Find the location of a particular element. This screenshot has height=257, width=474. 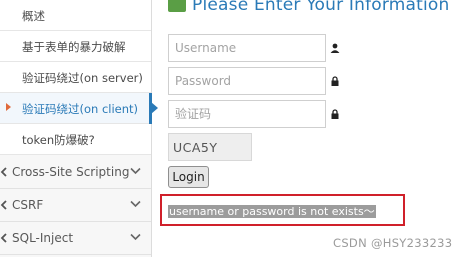

user-icon is located at coordinates (335, 48).